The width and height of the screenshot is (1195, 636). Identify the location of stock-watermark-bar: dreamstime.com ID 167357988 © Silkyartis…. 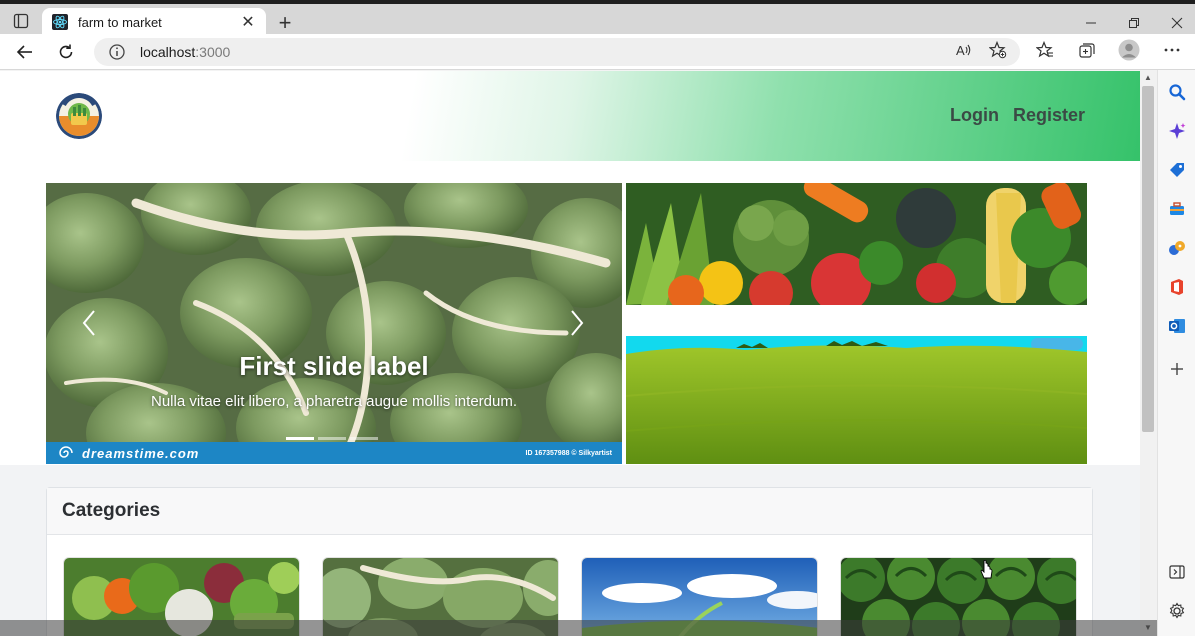
(334, 453).